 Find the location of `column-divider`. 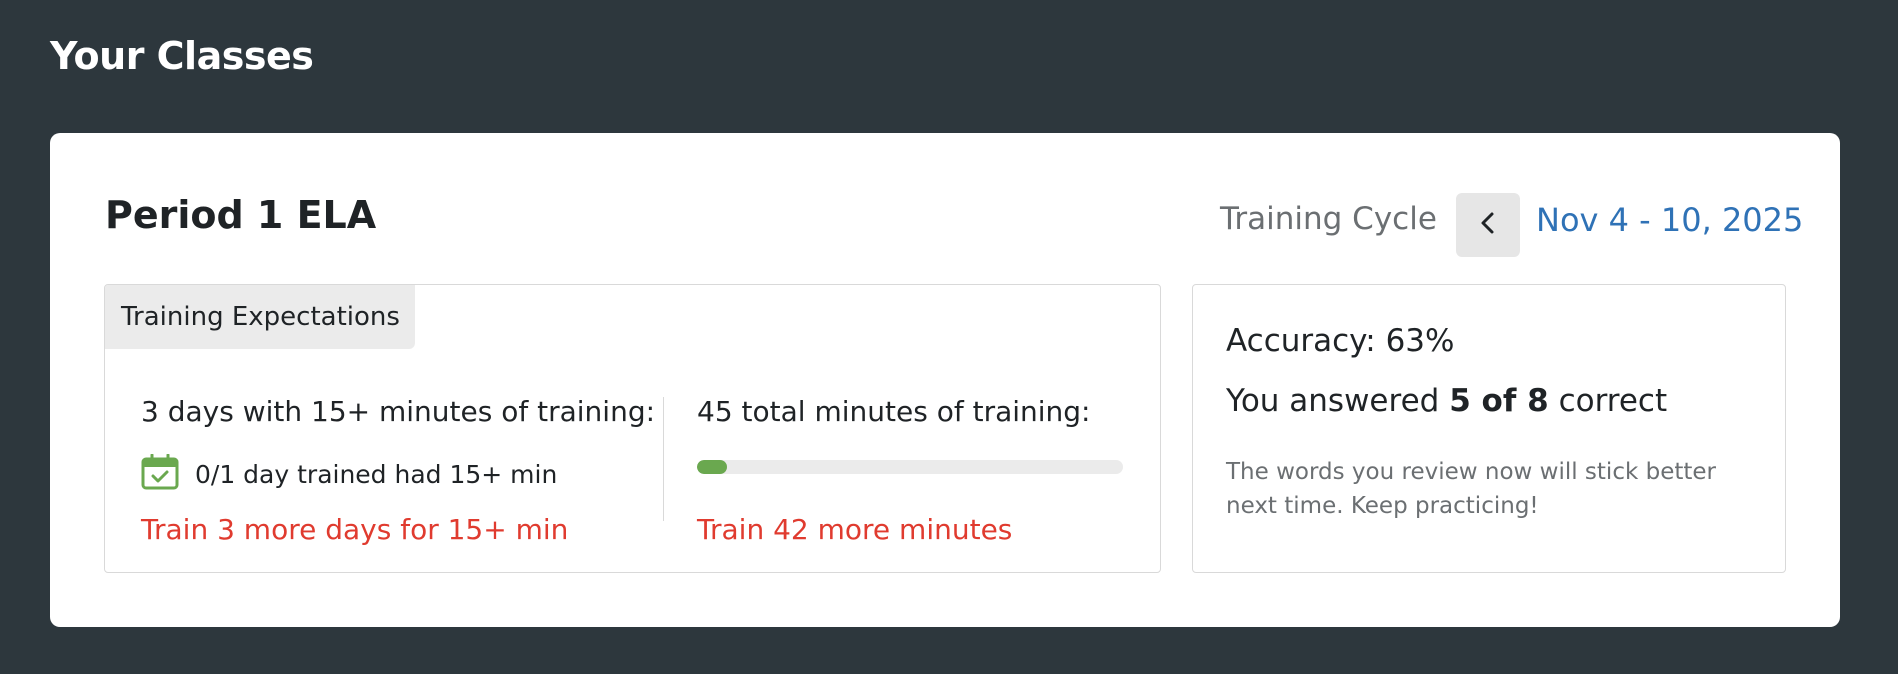

column-divider is located at coordinates (663, 459).